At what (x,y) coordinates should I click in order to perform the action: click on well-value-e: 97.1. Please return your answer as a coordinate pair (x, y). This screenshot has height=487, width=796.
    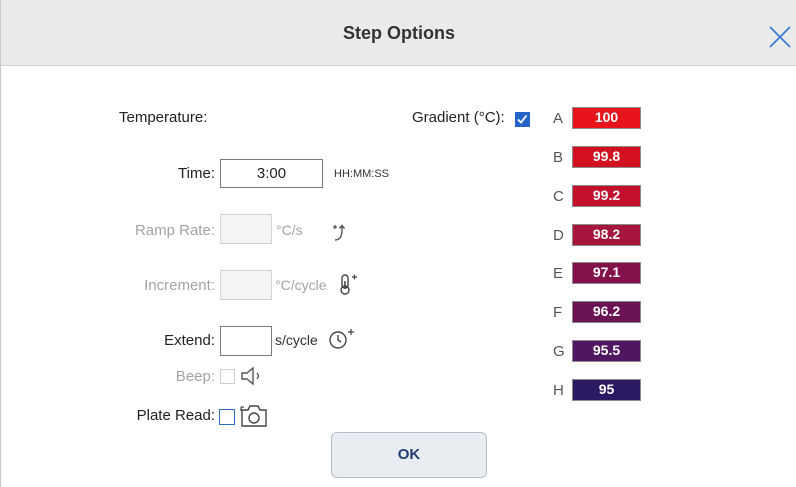
    Looking at the image, I should click on (606, 273).